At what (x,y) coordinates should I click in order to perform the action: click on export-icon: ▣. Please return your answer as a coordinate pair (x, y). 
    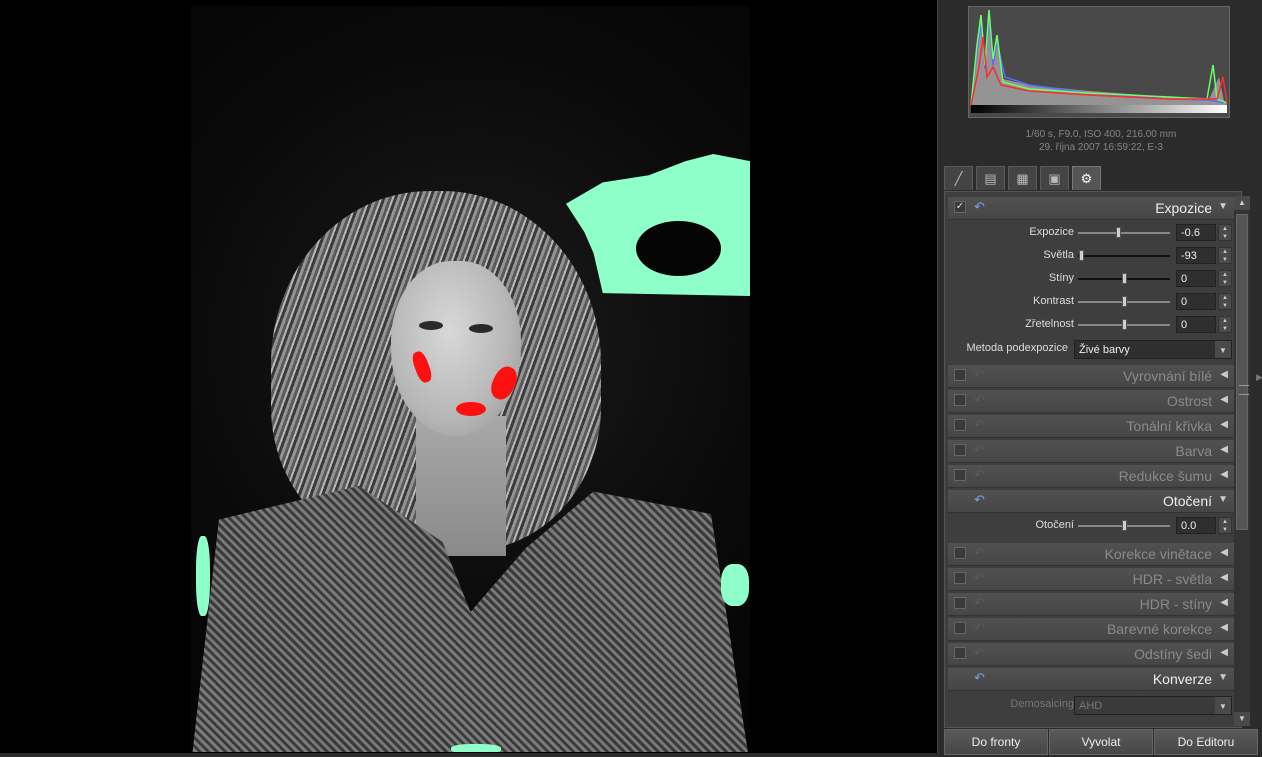
    Looking at the image, I should click on (1054, 178).